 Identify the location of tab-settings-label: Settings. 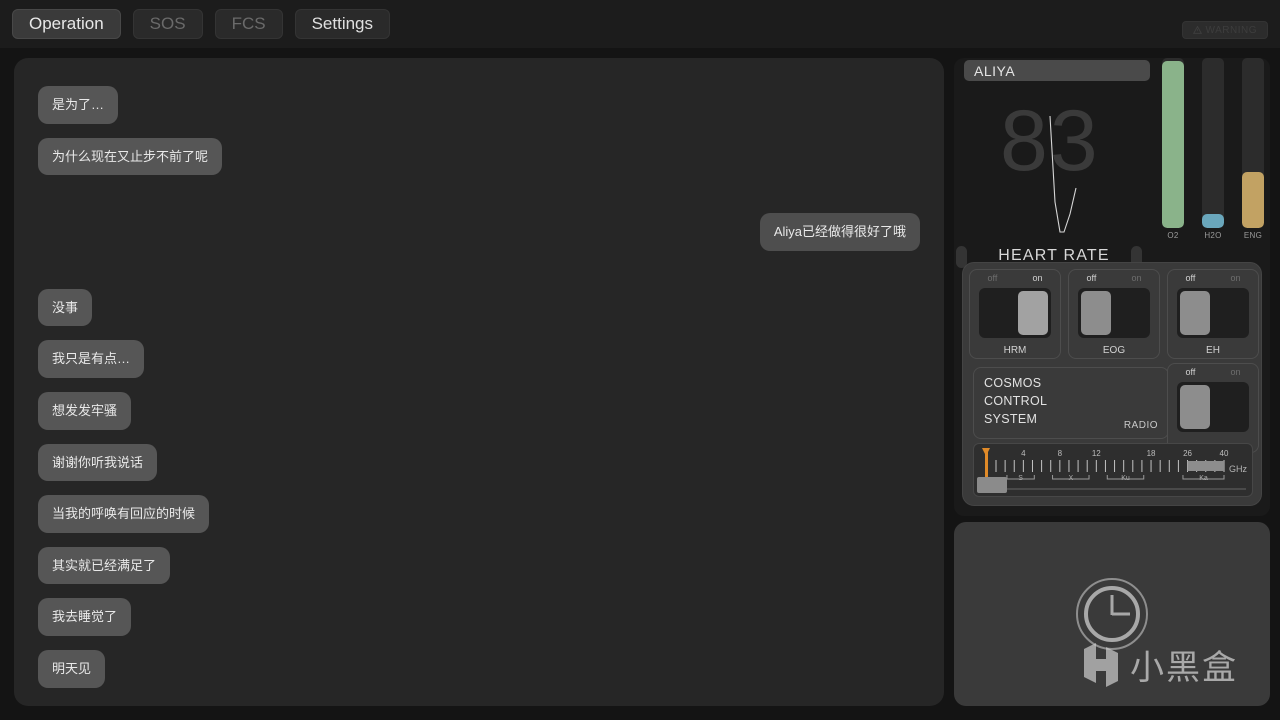
(342, 23).